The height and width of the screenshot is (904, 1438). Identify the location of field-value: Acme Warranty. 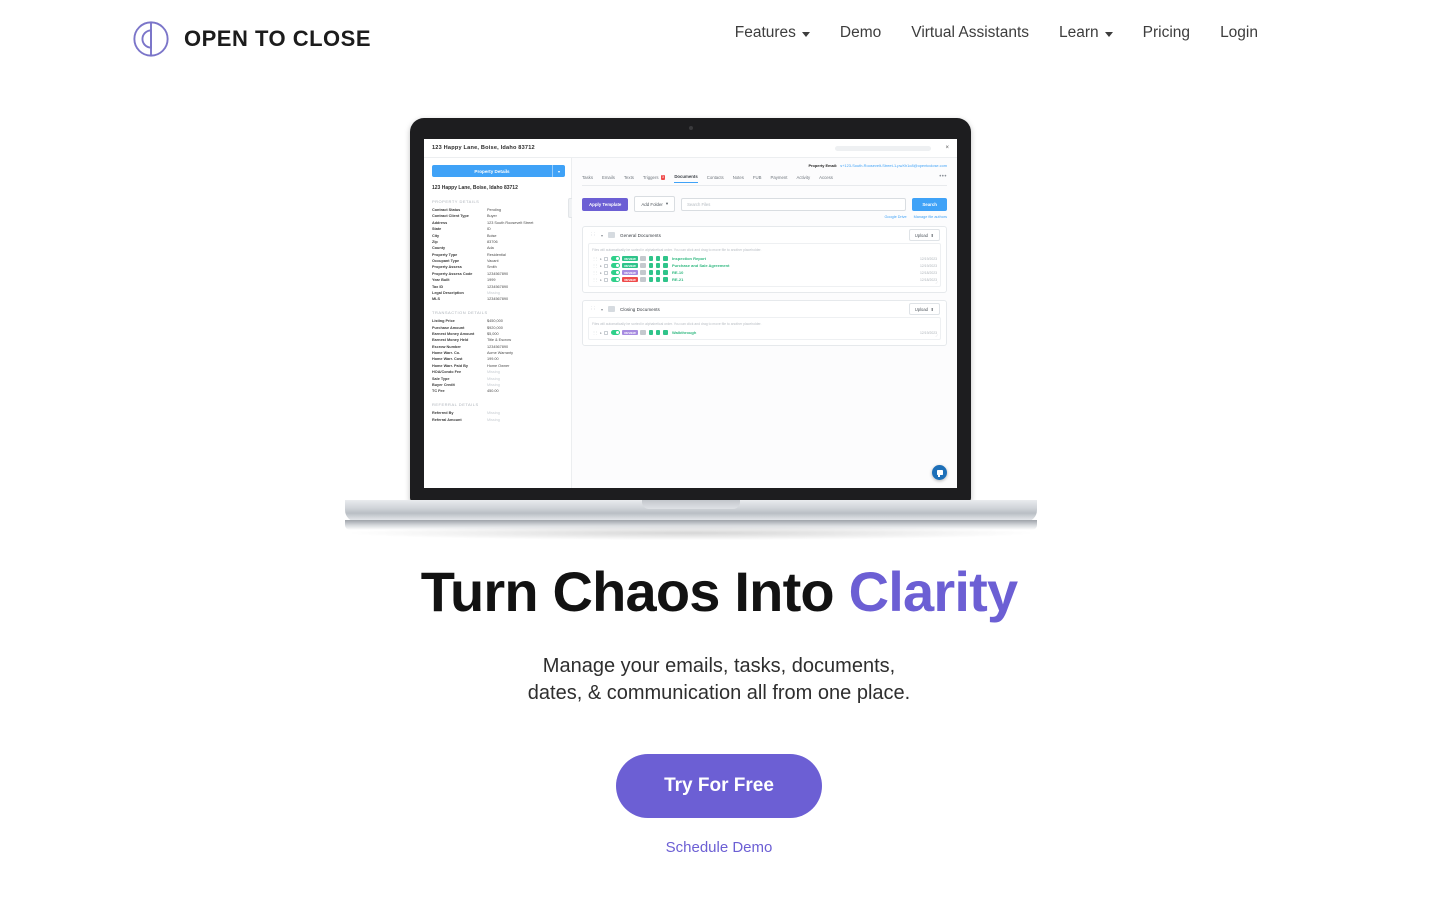
(526, 354).